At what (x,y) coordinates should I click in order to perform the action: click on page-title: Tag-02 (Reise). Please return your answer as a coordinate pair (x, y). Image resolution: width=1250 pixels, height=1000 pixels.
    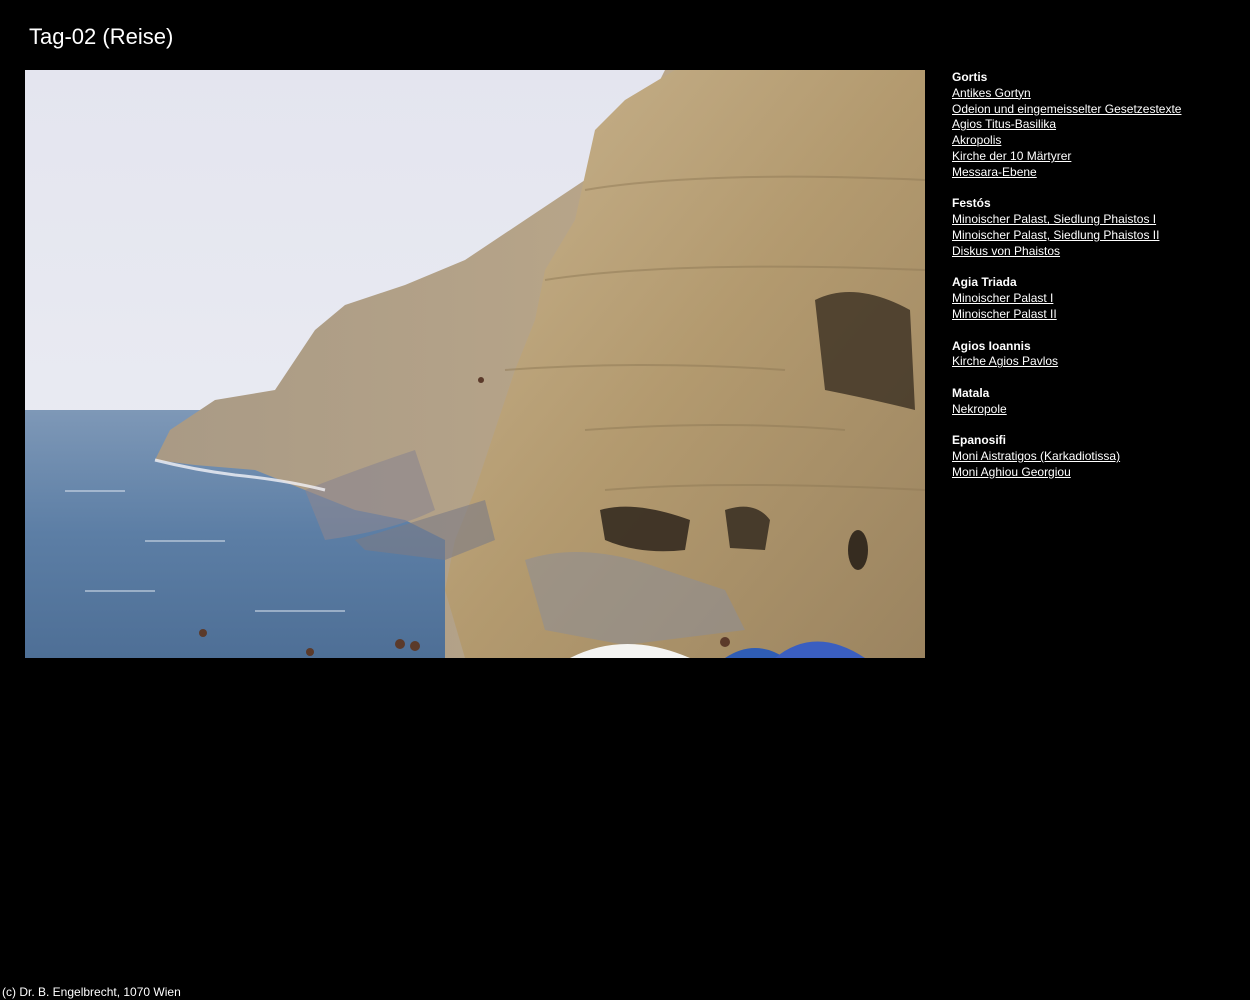
    Looking at the image, I should click on (101, 36).